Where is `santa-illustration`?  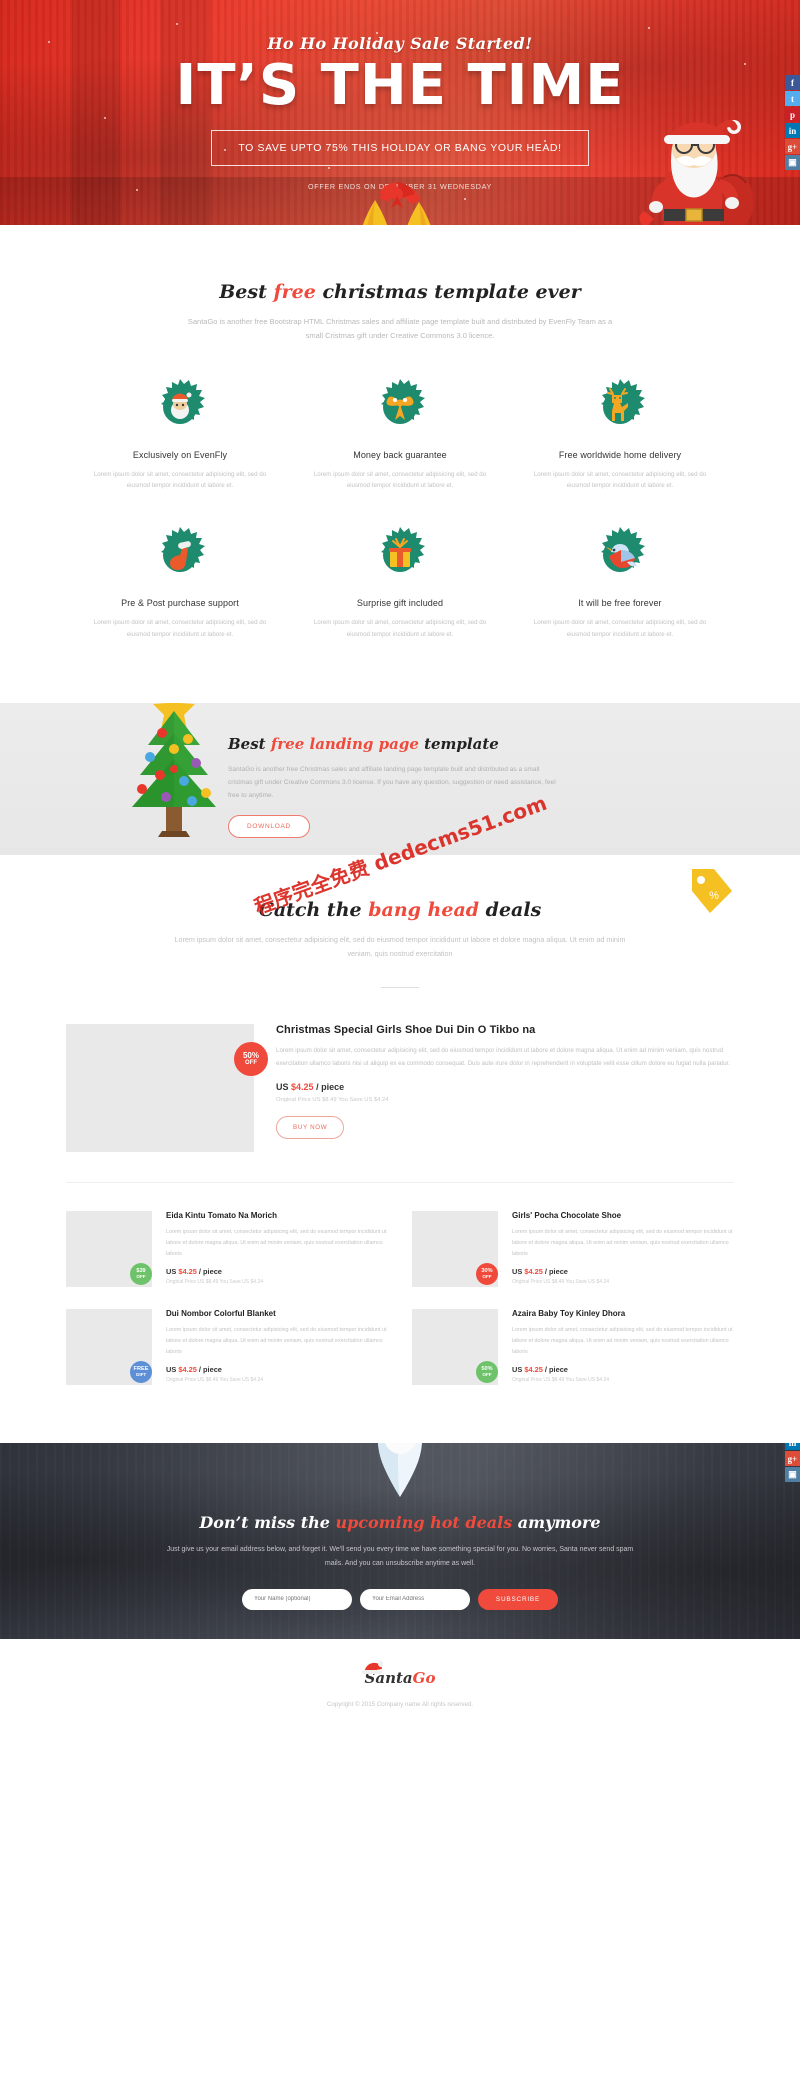 santa-illustration is located at coordinates (696, 172).